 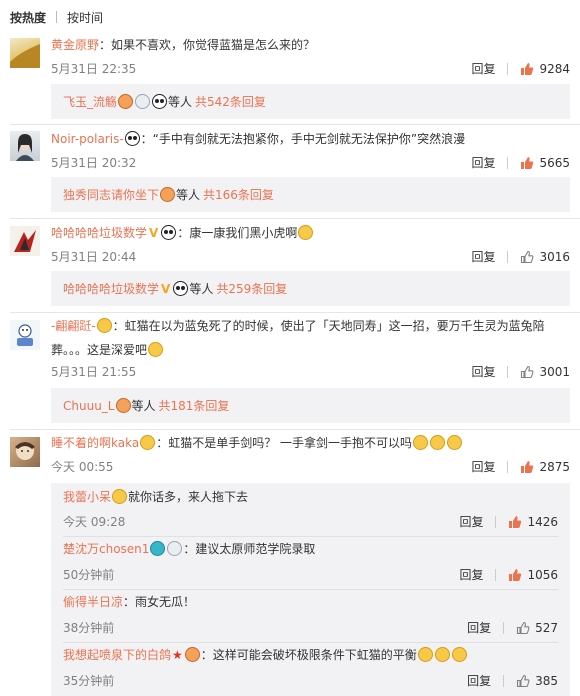 I want to click on comment-actions: 回复 9284, so click(x=520, y=68).